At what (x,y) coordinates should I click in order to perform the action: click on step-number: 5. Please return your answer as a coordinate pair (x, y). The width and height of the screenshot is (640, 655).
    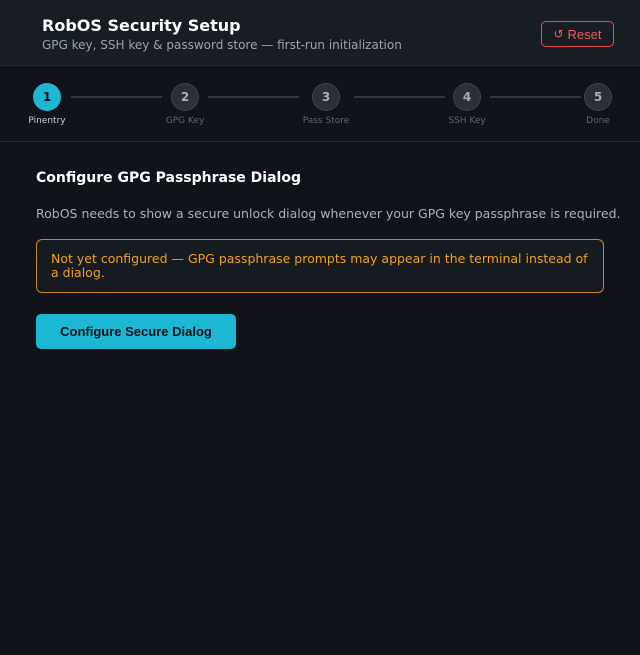
    Looking at the image, I should click on (598, 97).